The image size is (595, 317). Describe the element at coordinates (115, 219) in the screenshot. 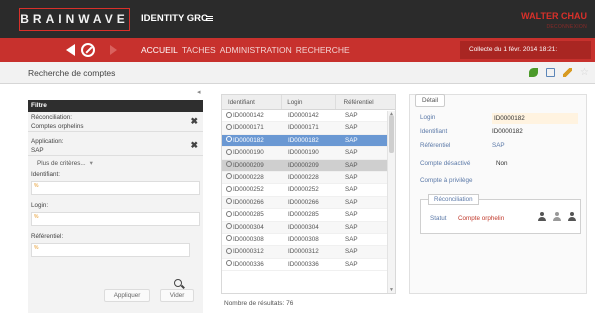

I see `login-input: %` at that location.